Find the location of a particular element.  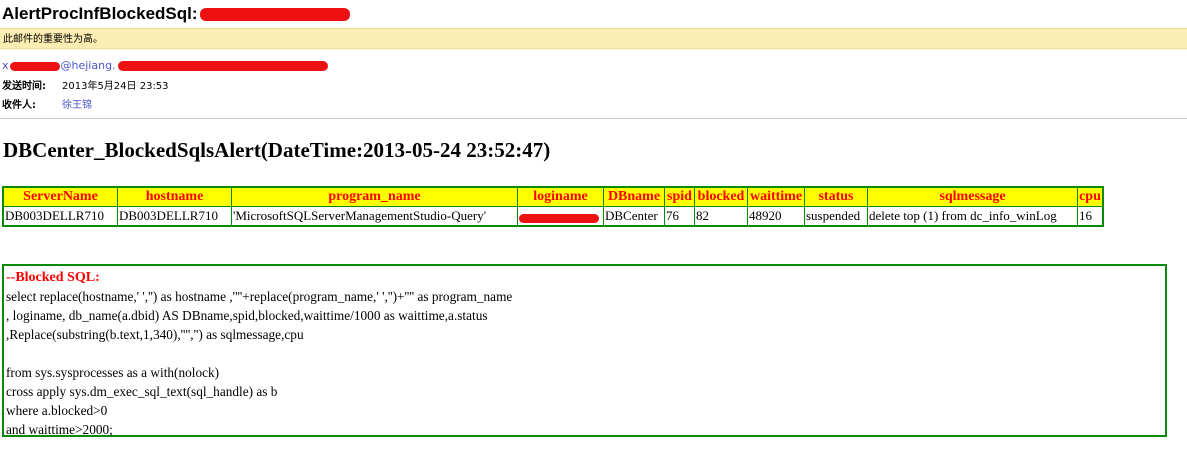

col-hostname: hostname is located at coordinates (174, 196).